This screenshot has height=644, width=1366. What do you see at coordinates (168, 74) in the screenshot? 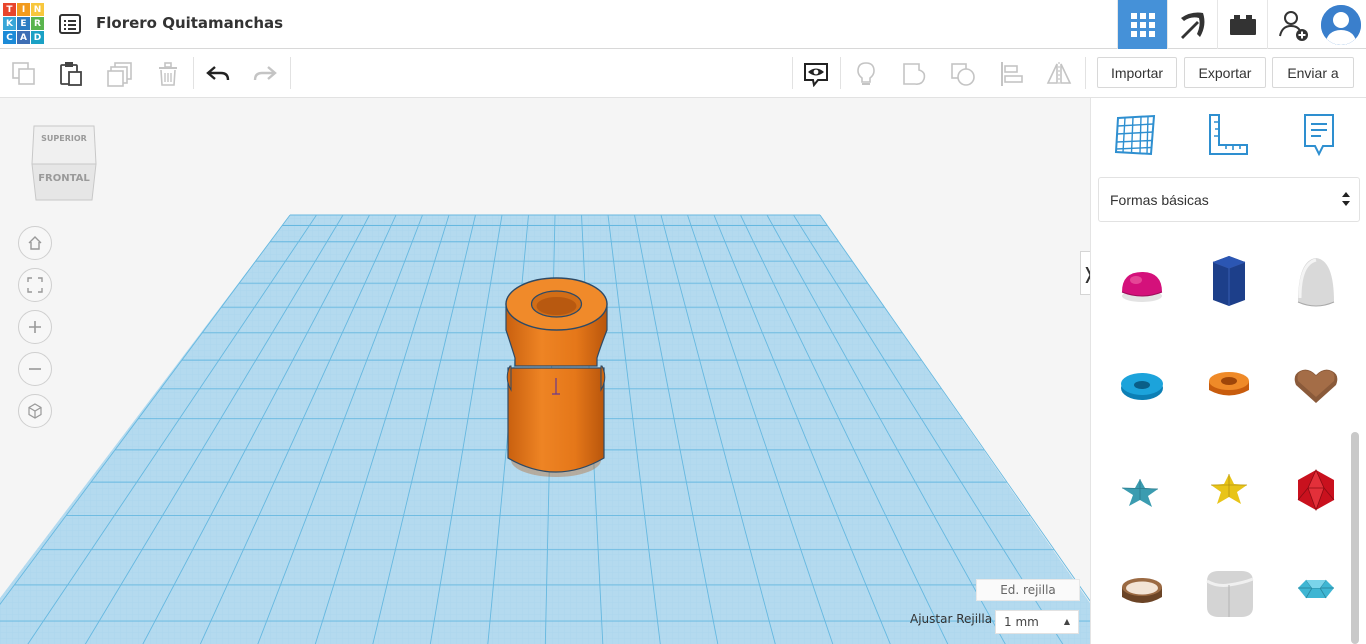
I see `delete-icon` at bounding box center [168, 74].